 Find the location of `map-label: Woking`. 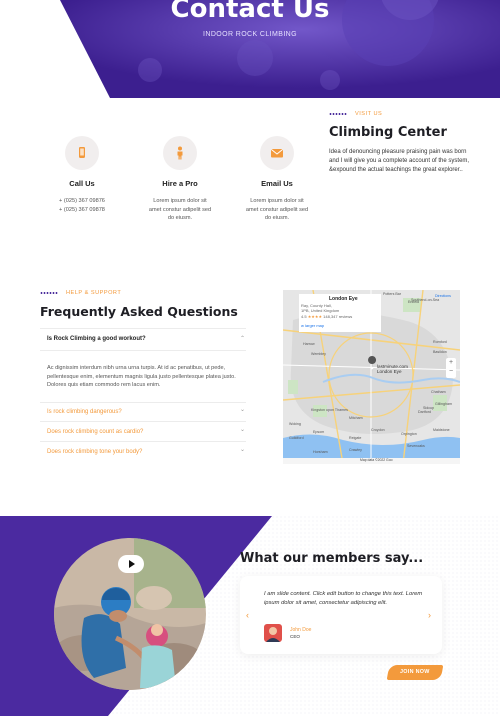

map-label: Woking is located at coordinates (295, 424).